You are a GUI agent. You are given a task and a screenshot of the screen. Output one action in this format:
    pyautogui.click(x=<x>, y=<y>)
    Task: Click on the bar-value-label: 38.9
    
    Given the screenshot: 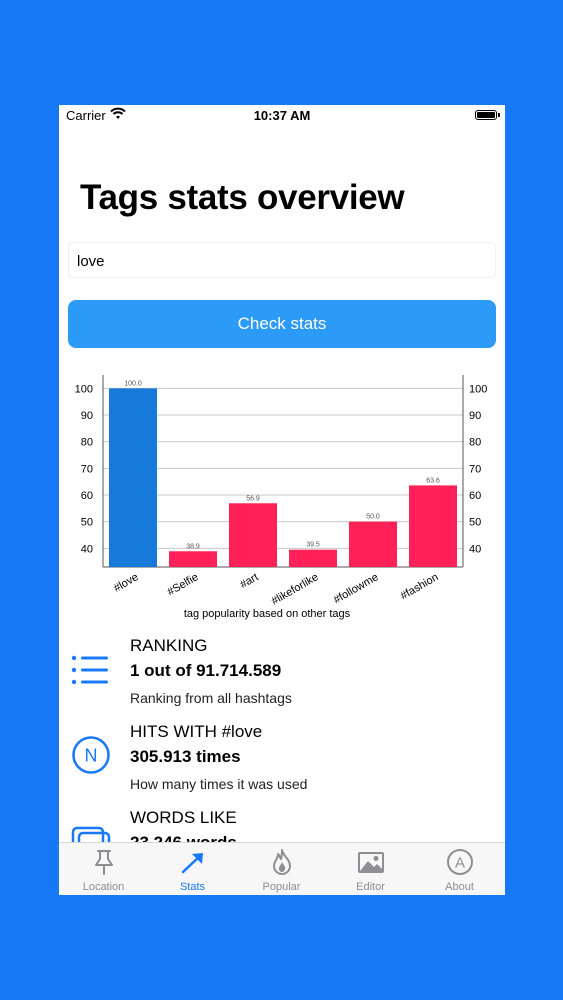 What is the action you would take?
    pyautogui.click(x=193, y=546)
    